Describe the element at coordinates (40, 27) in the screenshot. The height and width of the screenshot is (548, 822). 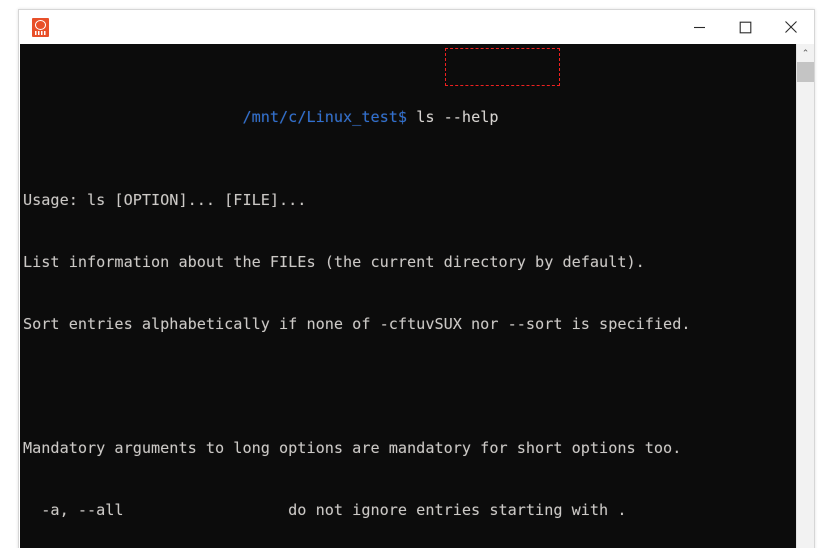
I see `terminal-app-icon` at that location.